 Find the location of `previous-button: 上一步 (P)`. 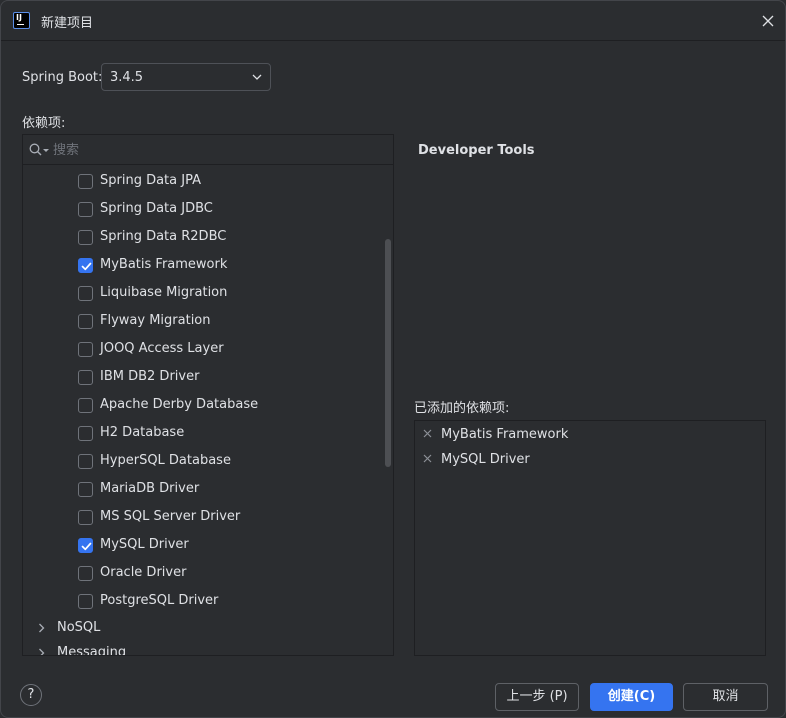

previous-button: 上一步 (P) is located at coordinates (537, 697).